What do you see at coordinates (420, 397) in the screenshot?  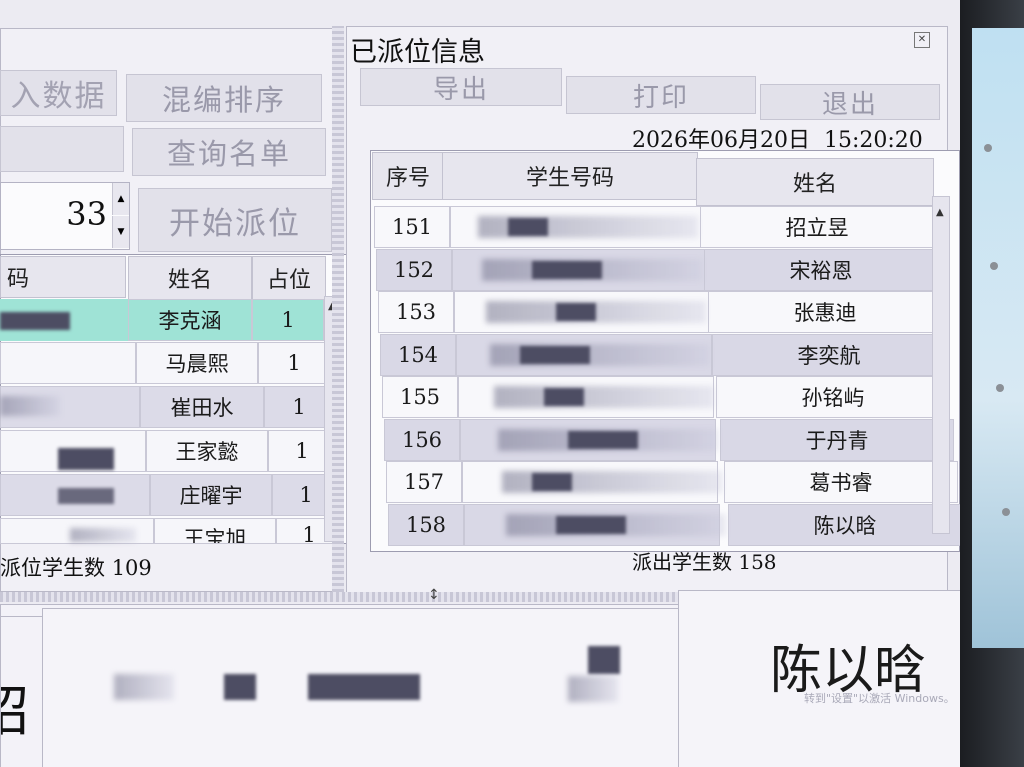 I see `row-no: 155` at bounding box center [420, 397].